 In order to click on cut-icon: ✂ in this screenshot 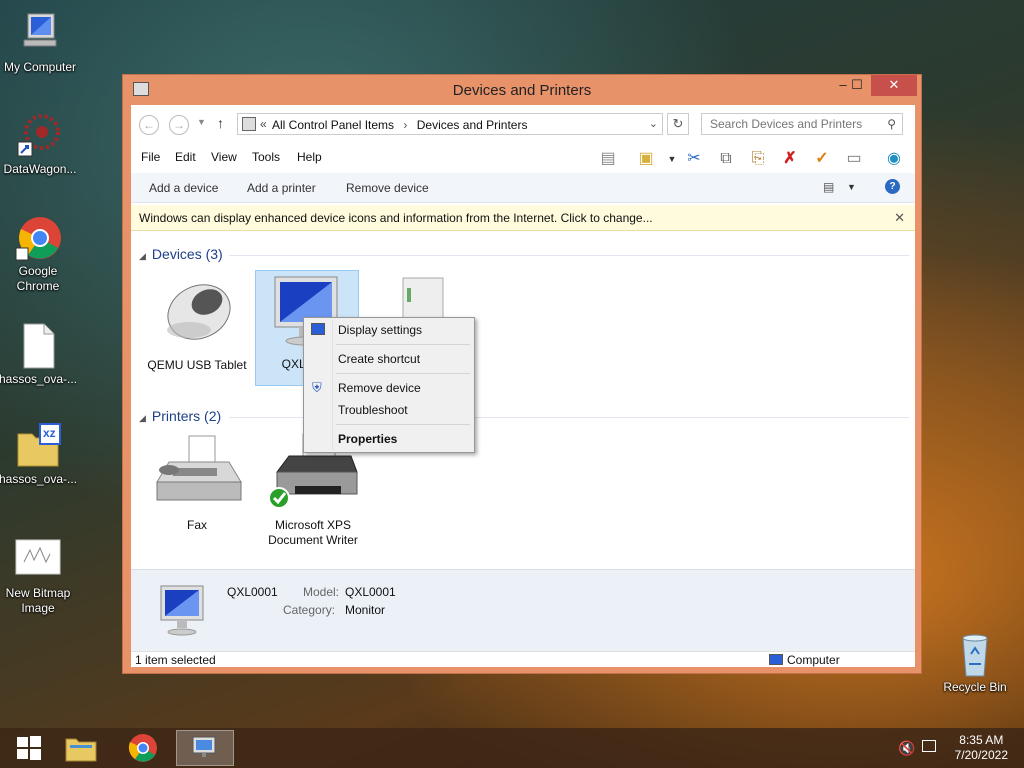, I will do `click(694, 159)`.